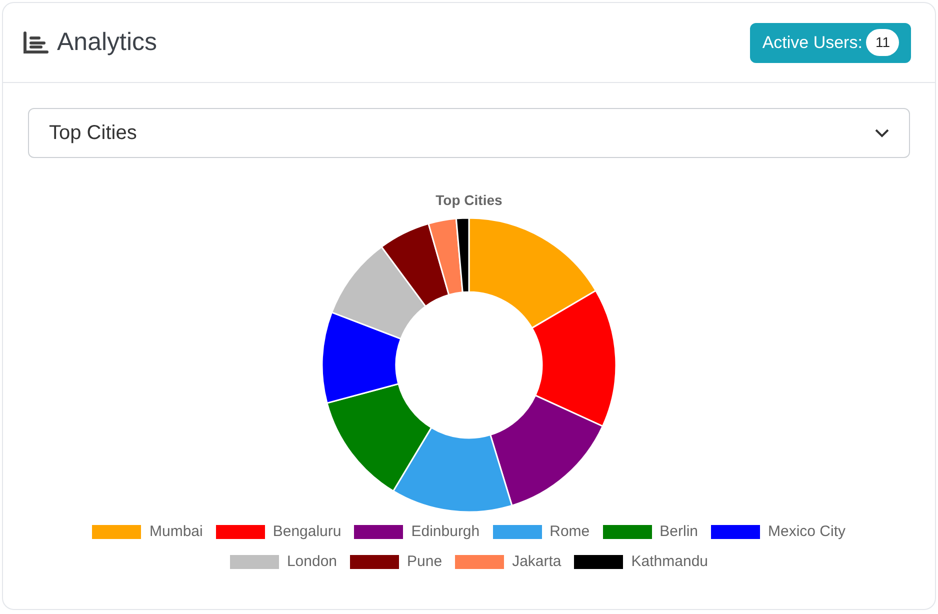 The height and width of the screenshot is (614, 938). What do you see at coordinates (669, 562) in the screenshot?
I see `legend-label: Kathmandu` at bounding box center [669, 562].